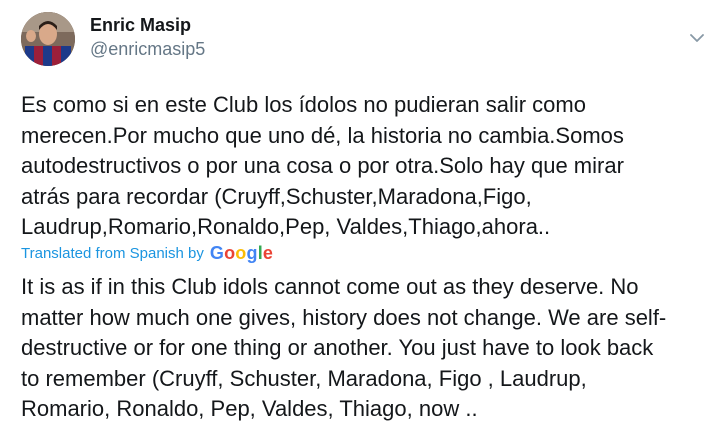 This screenshot has height=432, width=720. Describe the element at coordinates (697, 36) in the screenshot. I see `chevron-down-icon` at that location.